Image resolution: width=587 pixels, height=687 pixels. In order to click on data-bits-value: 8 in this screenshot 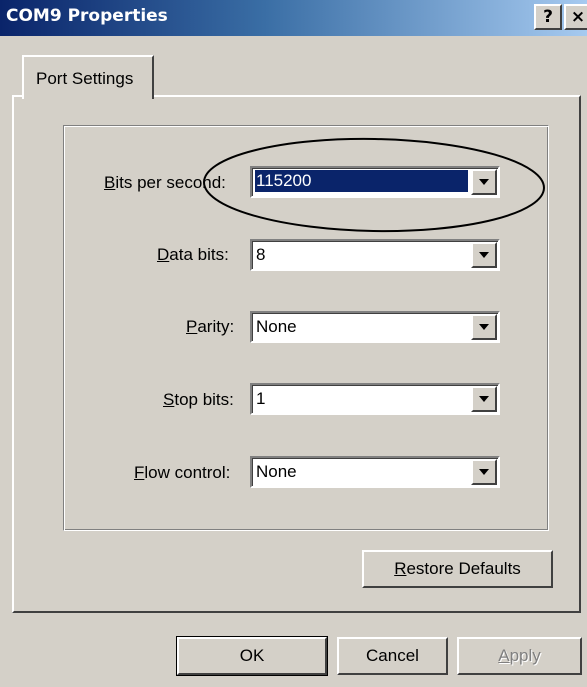, I will do `click(261, 254)`.